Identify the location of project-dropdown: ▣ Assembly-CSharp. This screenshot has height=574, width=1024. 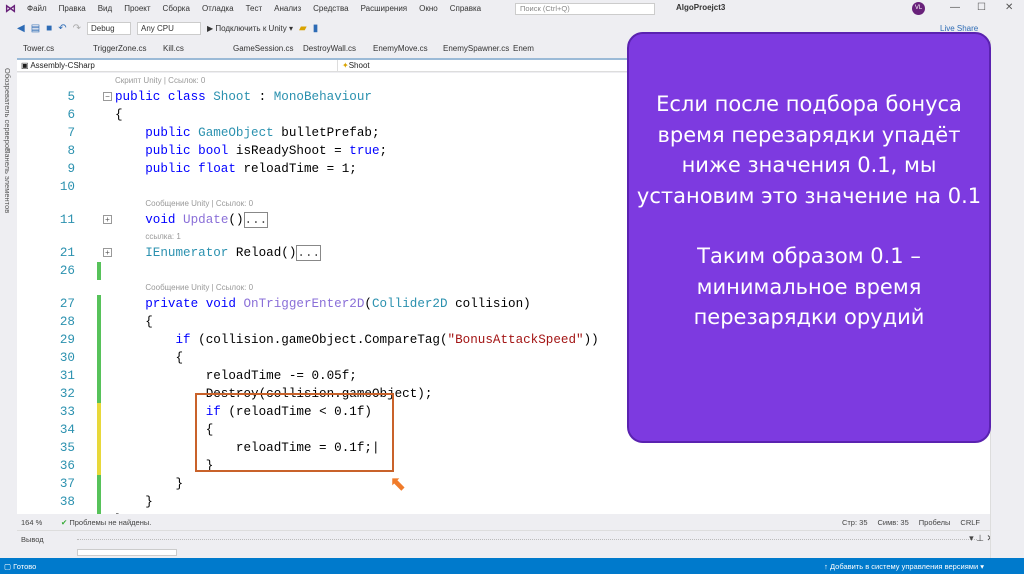
(58, 65).